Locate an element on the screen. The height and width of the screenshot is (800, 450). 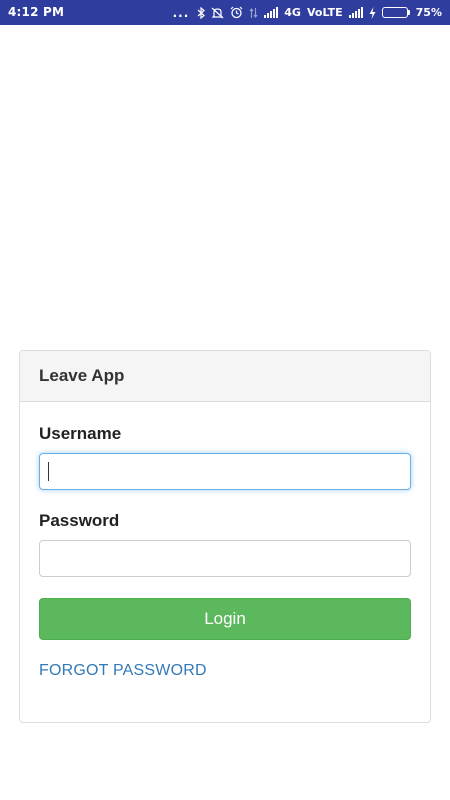
forgot-password-link: FORGOT PASSWORD is located at coordinates (123, 671).